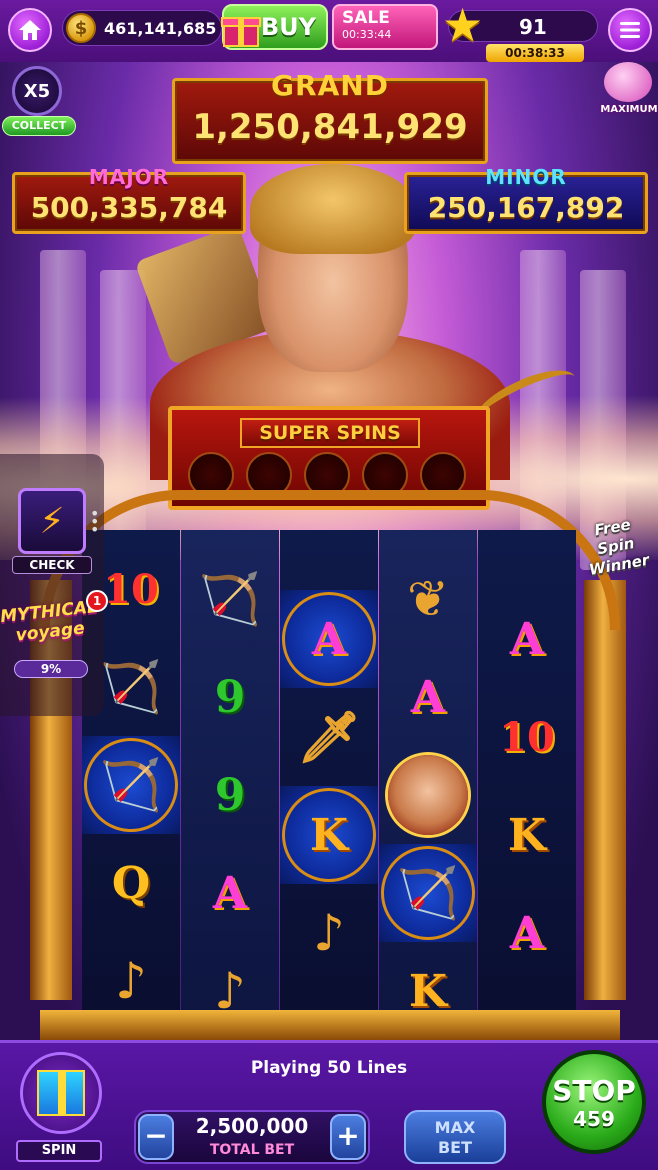  What do you see at coordinates (252, 1150) in the screenshot?
I see `total-bet-label: TOTAL BET` at bounding box center [252, 1150].